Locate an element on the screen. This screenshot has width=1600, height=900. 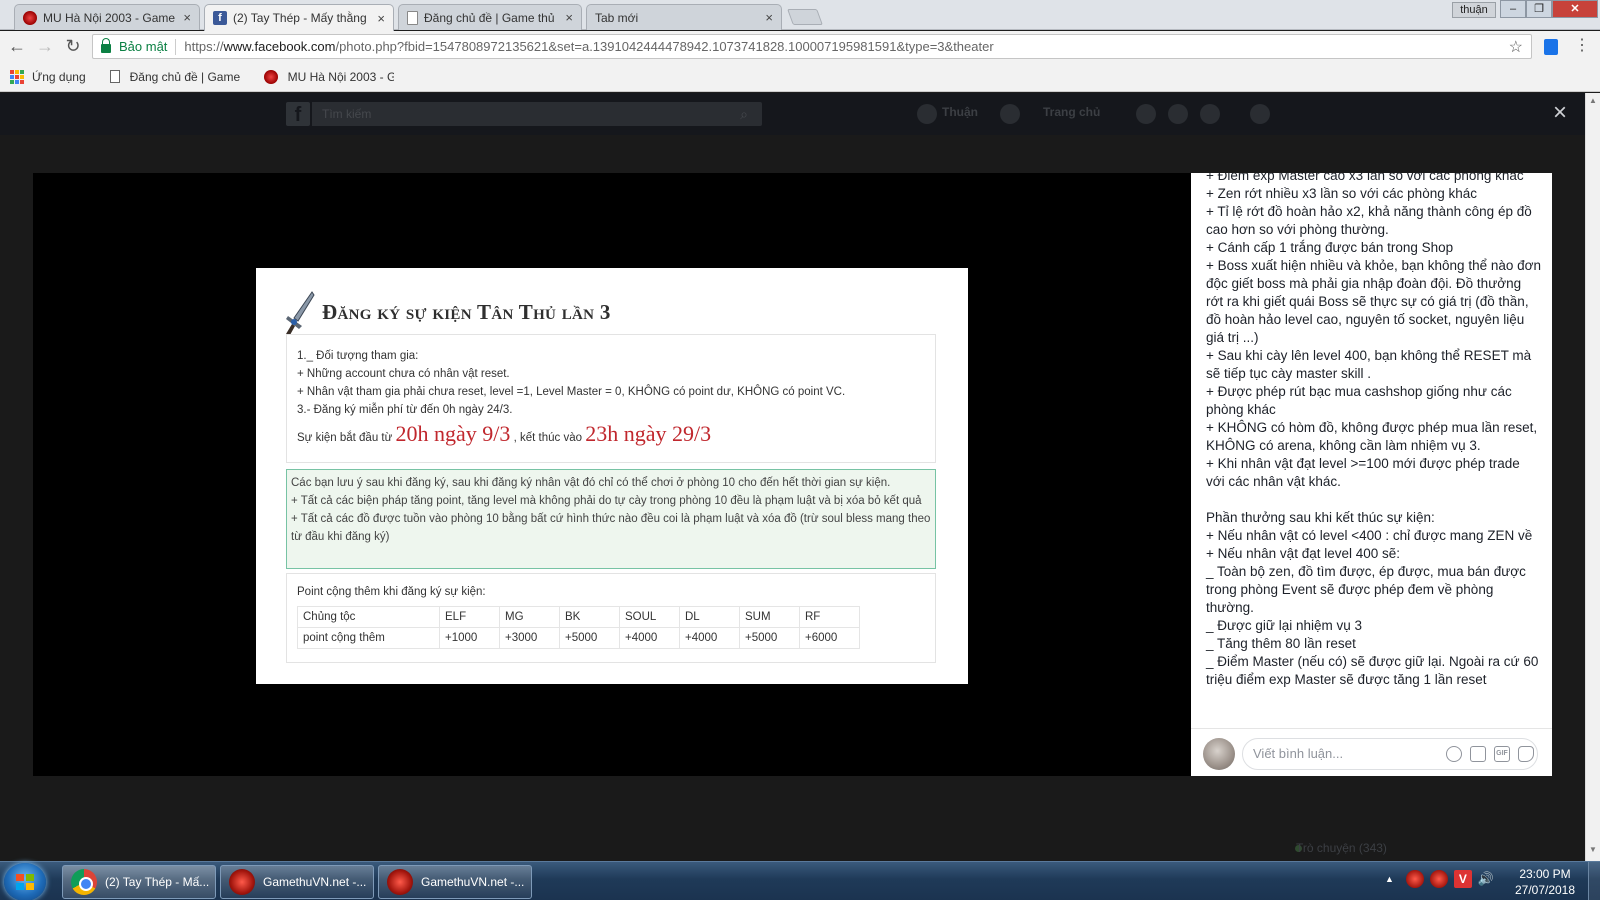
table-header-cell: ELF is located at coordinates (469, 617).